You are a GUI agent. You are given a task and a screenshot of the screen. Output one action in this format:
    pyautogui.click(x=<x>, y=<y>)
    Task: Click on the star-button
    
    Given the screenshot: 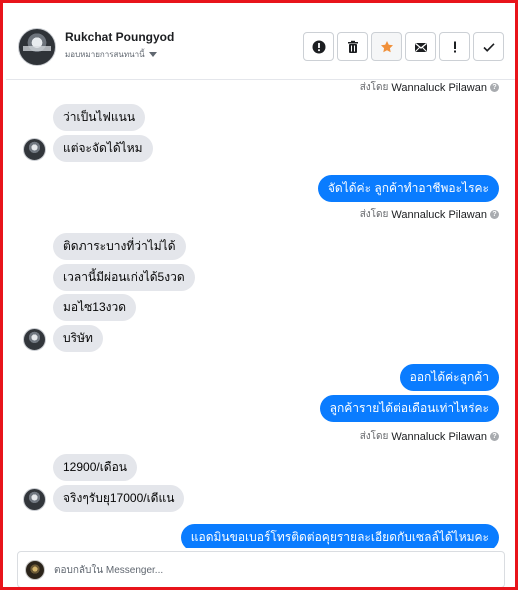 What is the action you would take?
    pyautogui.click(x=386, y=46)
    